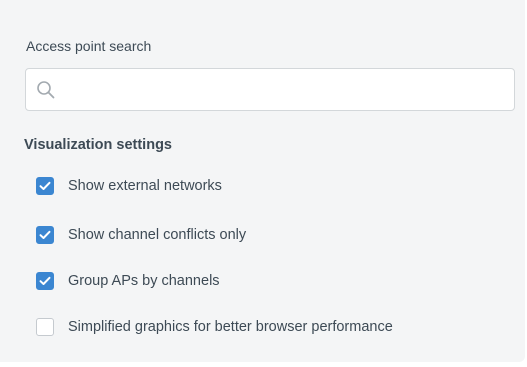  What do you see at coordinates (46, 90) in the screenshot?
I see `search-icon` at bounding box center [46, 90].